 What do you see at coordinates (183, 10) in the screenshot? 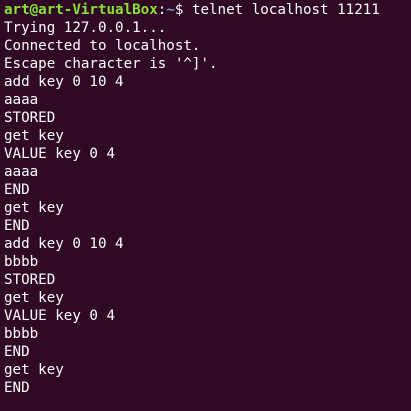
I see `prompt-symbol: $` at bounding box center [183, 10].